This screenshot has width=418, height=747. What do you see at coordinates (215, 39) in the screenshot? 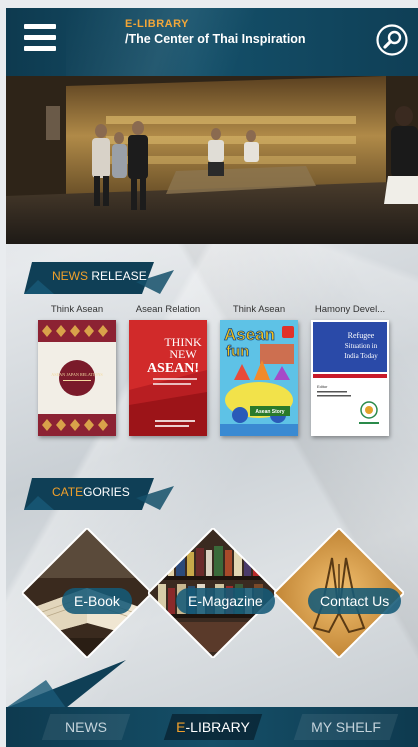
I see `brand-tagline: /The Center of Thai Inspiration` at bounding box center [215, 39].